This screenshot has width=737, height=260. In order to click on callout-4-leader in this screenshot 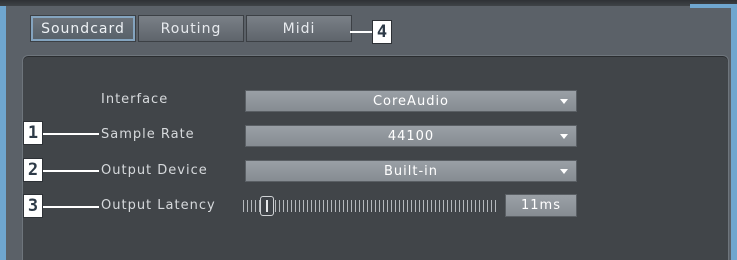, I will do `click(361, 32)`.